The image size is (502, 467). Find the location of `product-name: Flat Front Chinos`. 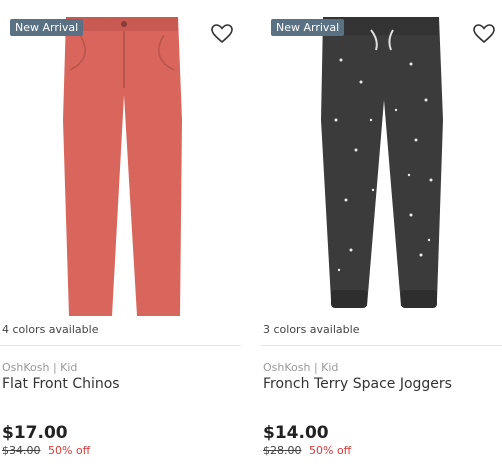

product-name: Flat Front Chinos is located at coordinates (61, 384).